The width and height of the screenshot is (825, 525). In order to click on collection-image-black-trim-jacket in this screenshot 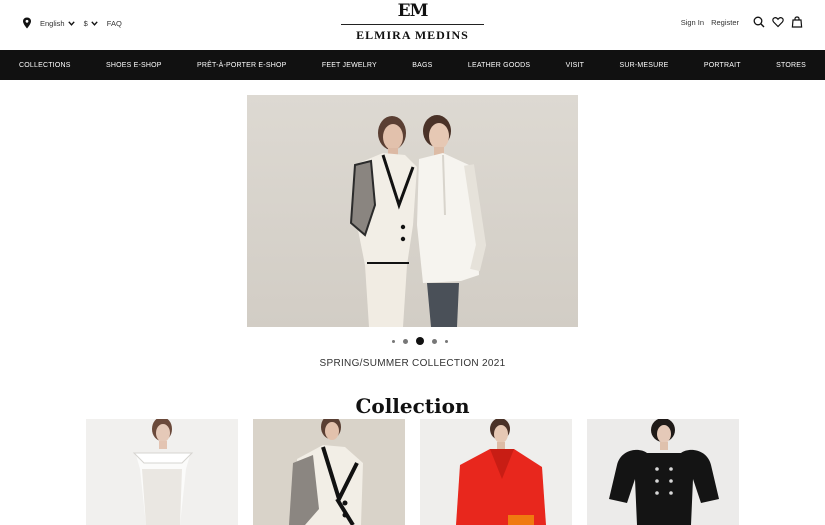, I will do `click(329, 472)`.